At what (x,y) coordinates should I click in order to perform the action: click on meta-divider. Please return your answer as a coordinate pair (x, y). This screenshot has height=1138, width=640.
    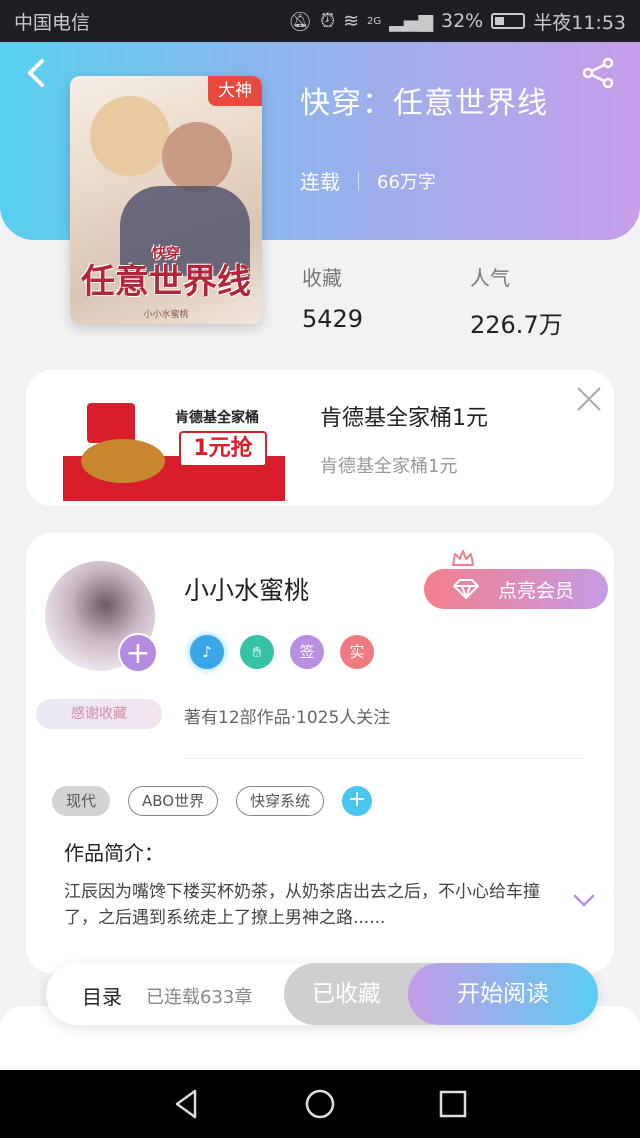
    Looking at the image, I should click on (358, 180).